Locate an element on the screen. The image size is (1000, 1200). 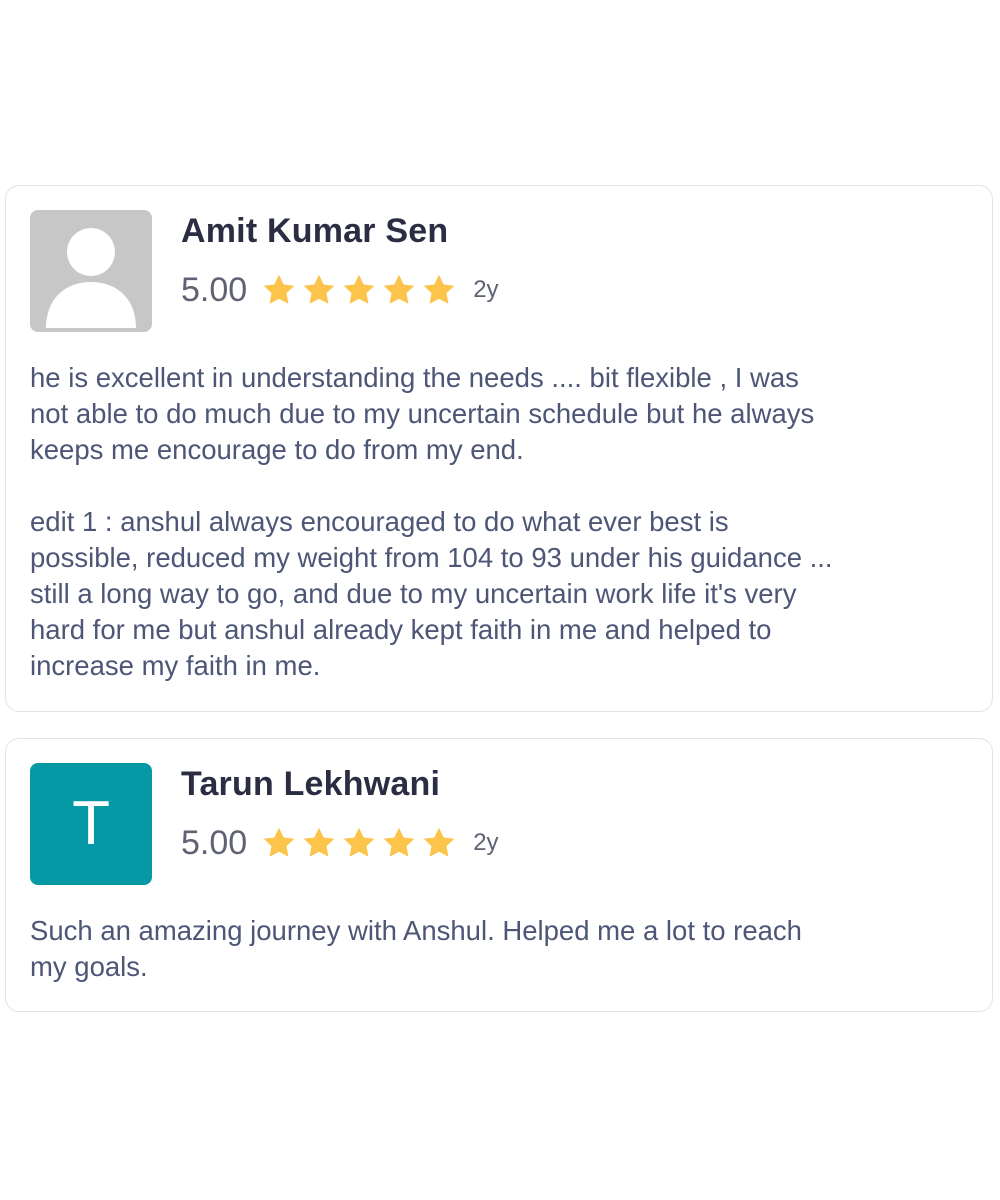
reviewer-name: Tarun Lekhwani is located at coordinates (311, 784).